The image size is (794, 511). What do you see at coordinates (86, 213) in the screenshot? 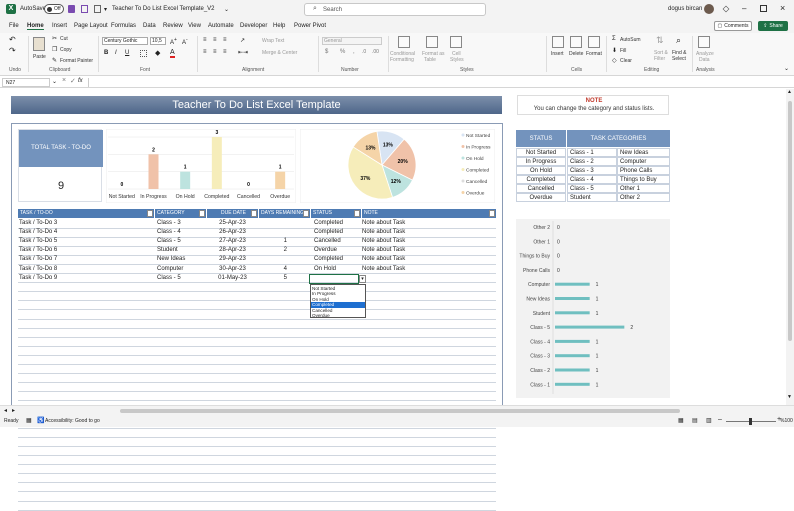
I see `col-task: TASK / TO-DO` at bounding box center [86, 213].